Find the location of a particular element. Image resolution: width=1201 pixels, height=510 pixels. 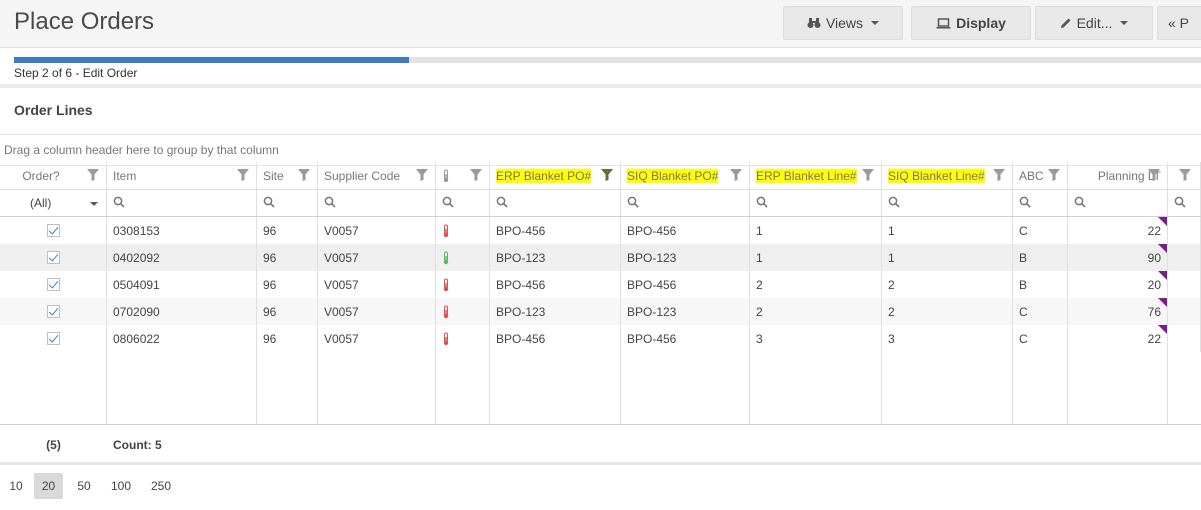

views-button-label: Views is located at coordinates (844, 23).